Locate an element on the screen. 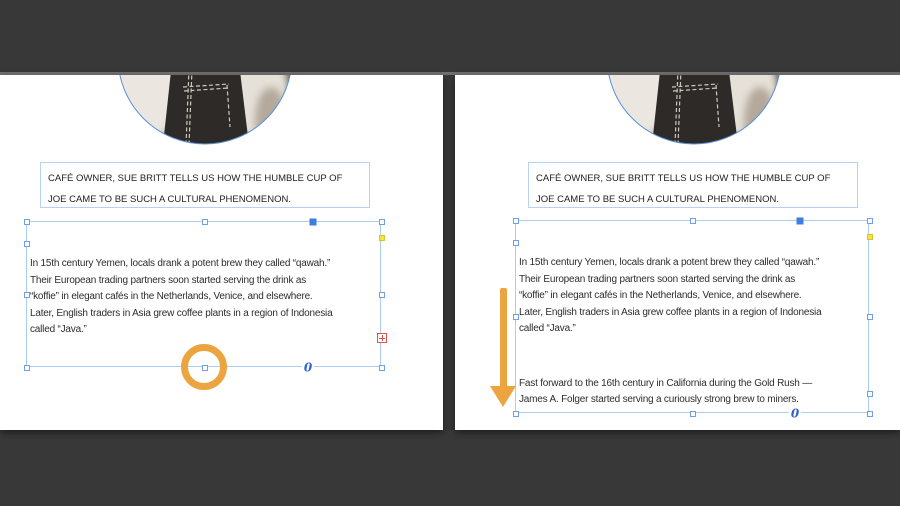 The width and height of the screenshot is (900, 506). down-arrow-annotation is located at coordinates (503, 348).